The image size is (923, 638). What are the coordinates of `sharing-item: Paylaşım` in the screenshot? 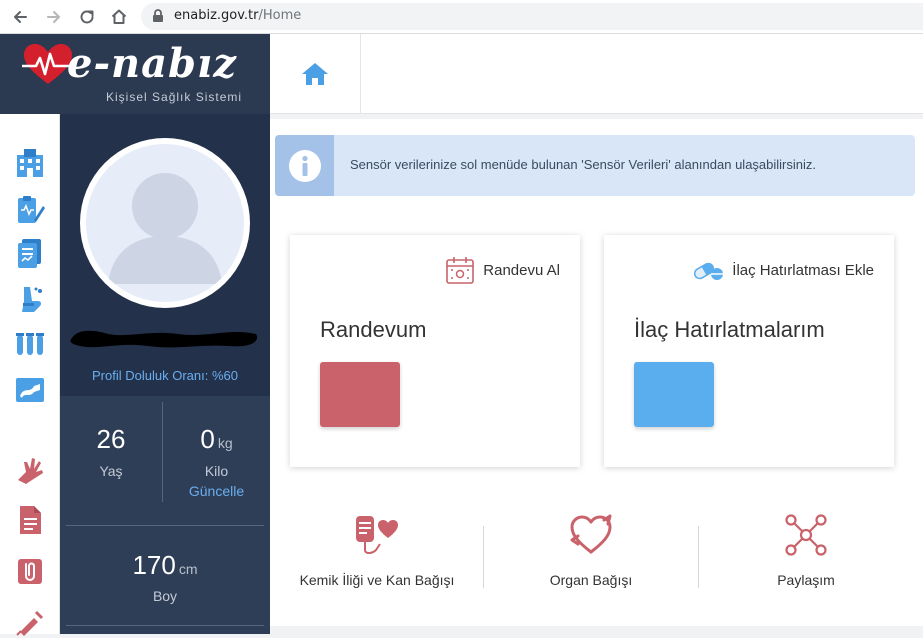 It's located at (806, 557).